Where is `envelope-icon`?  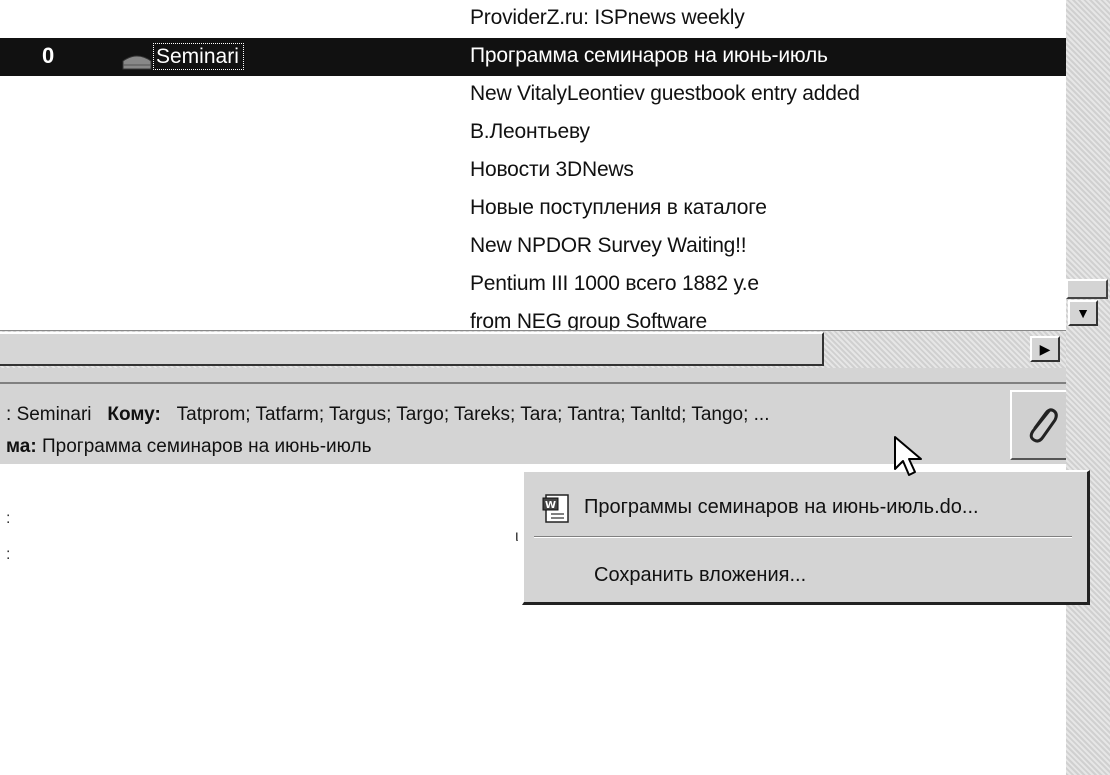
envelope-icon is located at coordinates (137, 62).